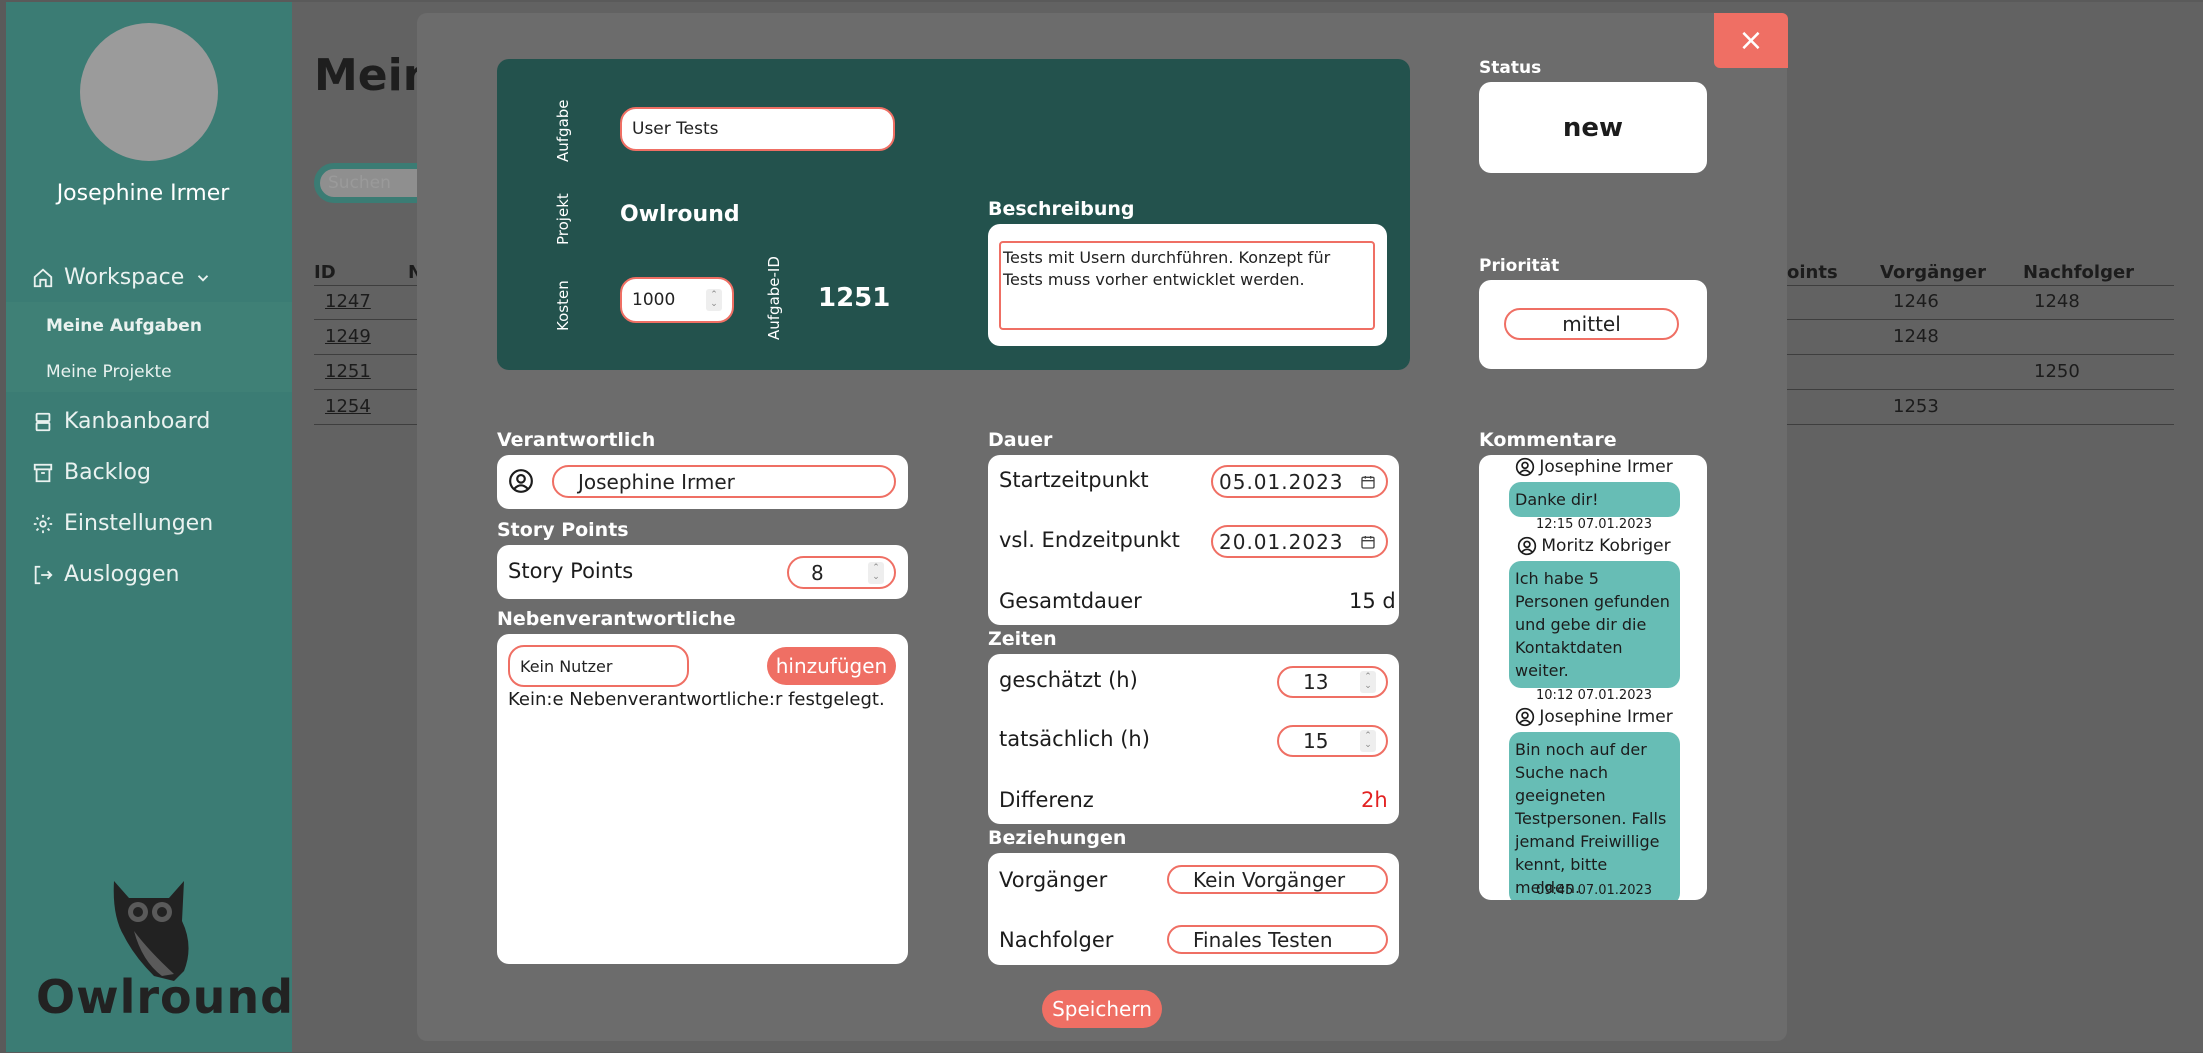  What do you see at coordinates (1068, 680) in the screenshot?
I see `geschaetzt-label: geschätzt (h)` at bounding box center [1068, 680].